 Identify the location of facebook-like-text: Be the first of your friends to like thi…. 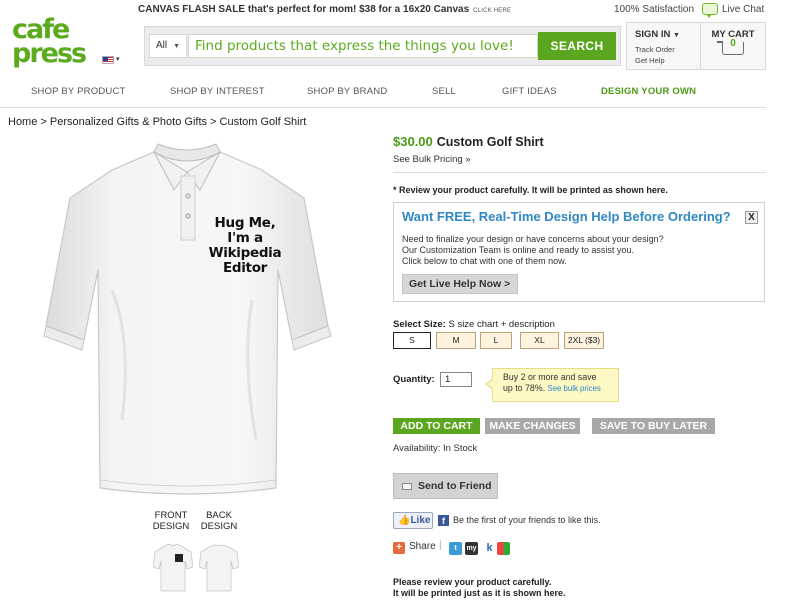
(527, 520).